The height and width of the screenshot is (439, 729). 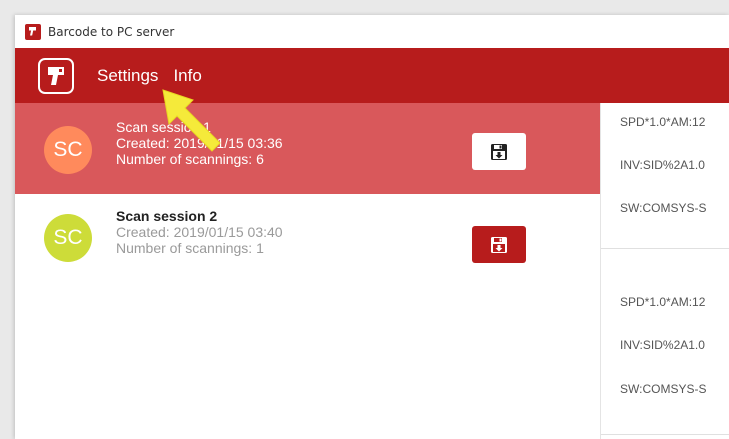 I want to click on app-logo-icon, so click(x=33, y=31).